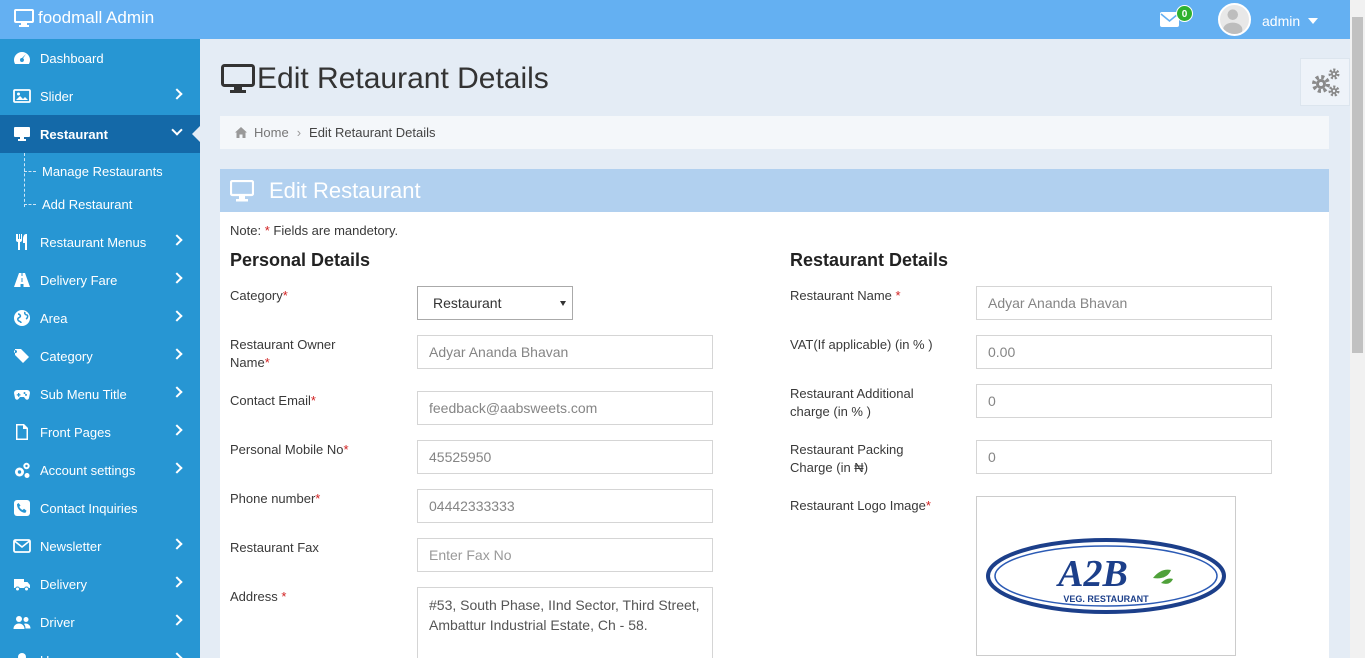 This screenshot has height=658, width=1365. I want to click on sidebar-item-label: Users, so click(57, 655).